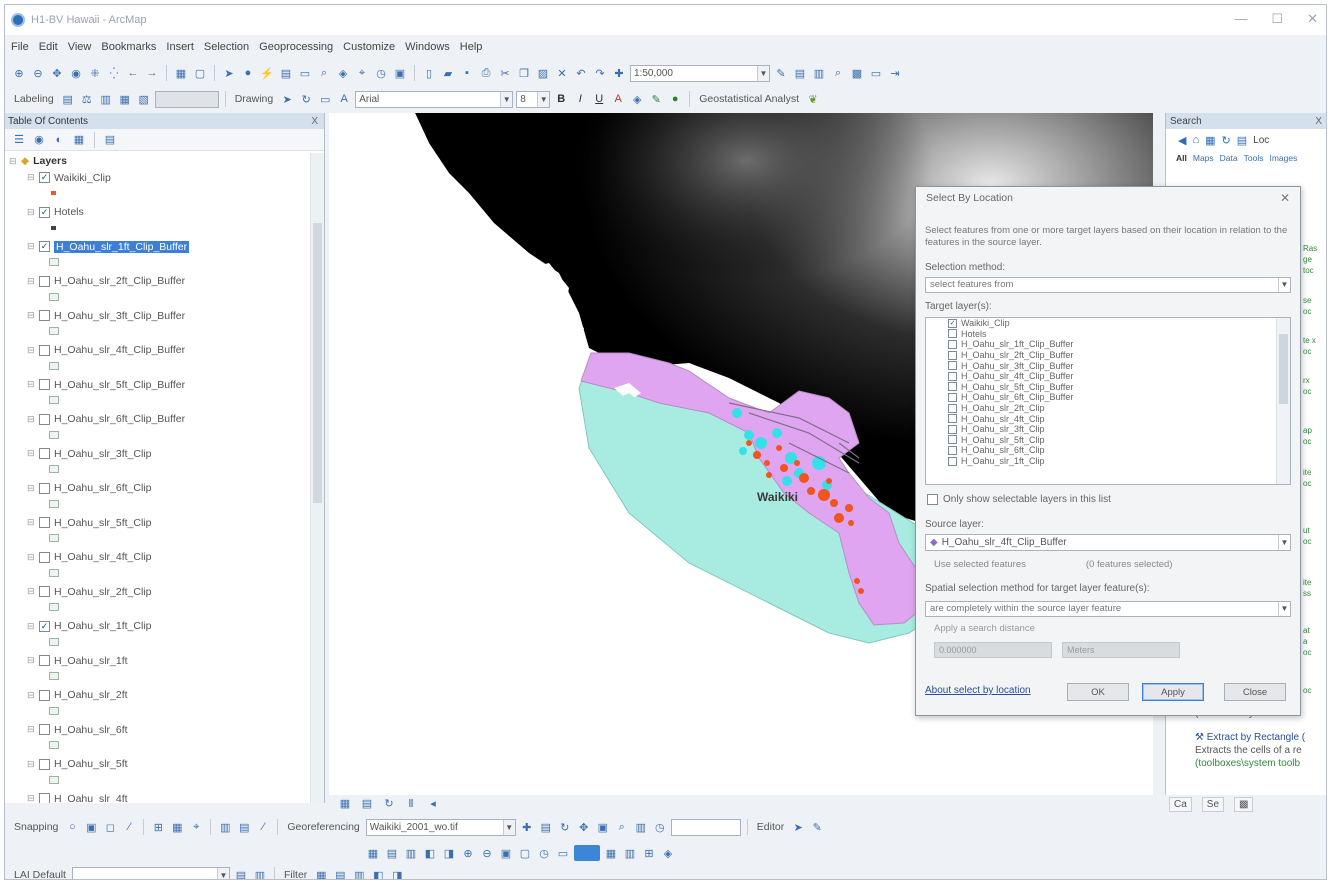  Describe the element at coordinates (160, 428) in the screenshot. I see `layer-item: ⊟ H_Oahu_slr_6ft_Clip_Buffer` at that location.